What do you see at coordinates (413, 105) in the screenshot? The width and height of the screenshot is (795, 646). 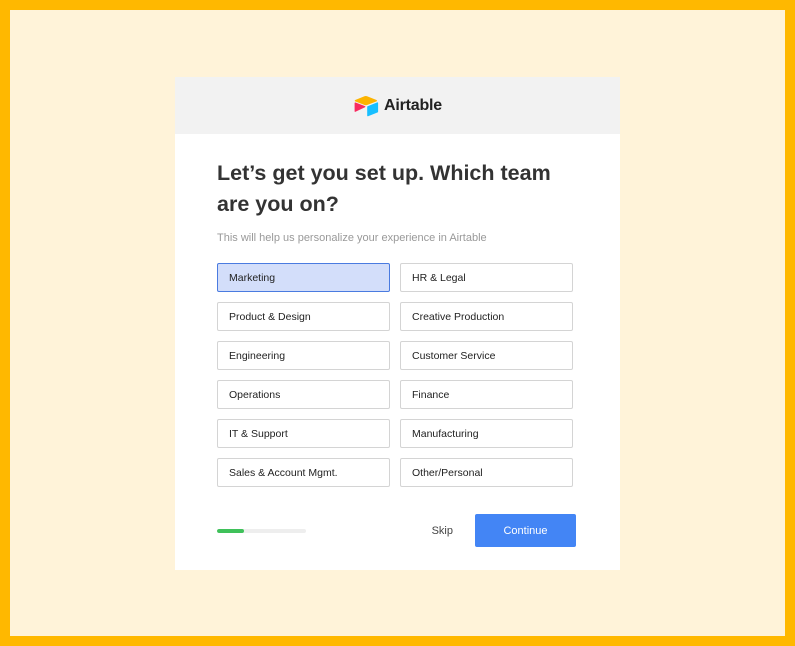 I see `brand-name: Airtable` at bounding box center [413, 105].